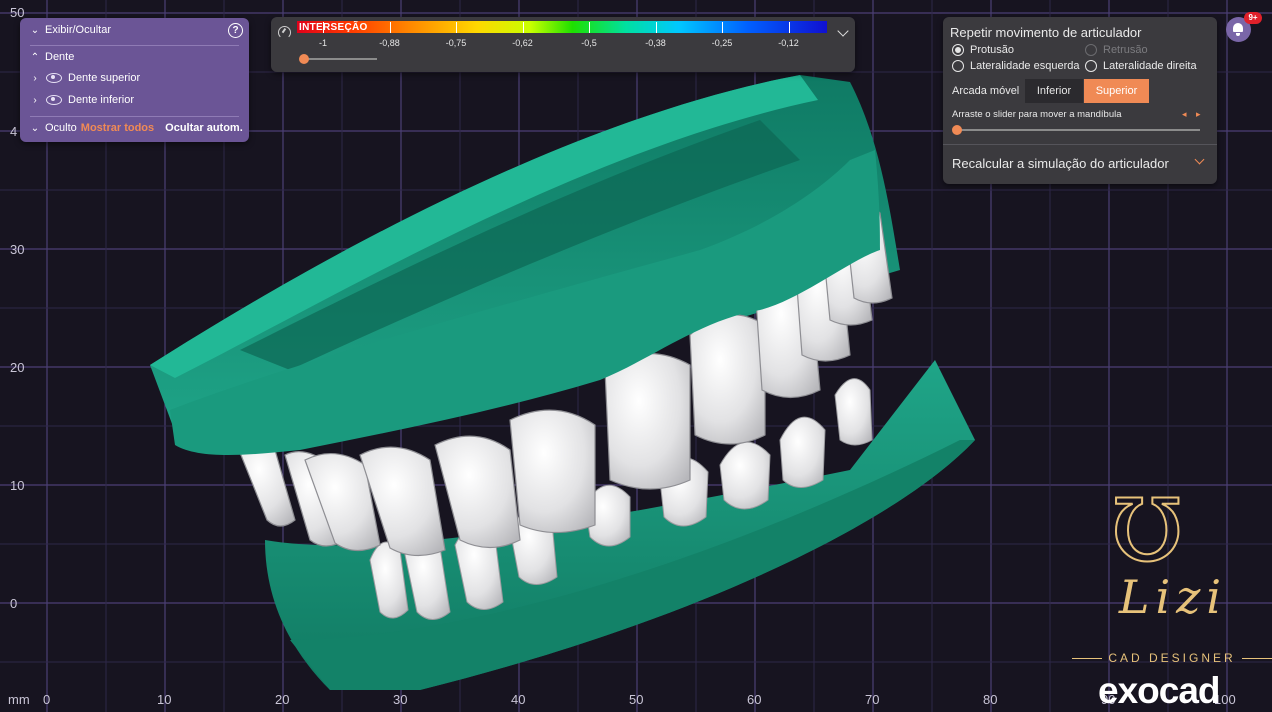 This screenshot has width=1272, height=712. I want to click on radio-label: Retrusão, so click(1125, 50).